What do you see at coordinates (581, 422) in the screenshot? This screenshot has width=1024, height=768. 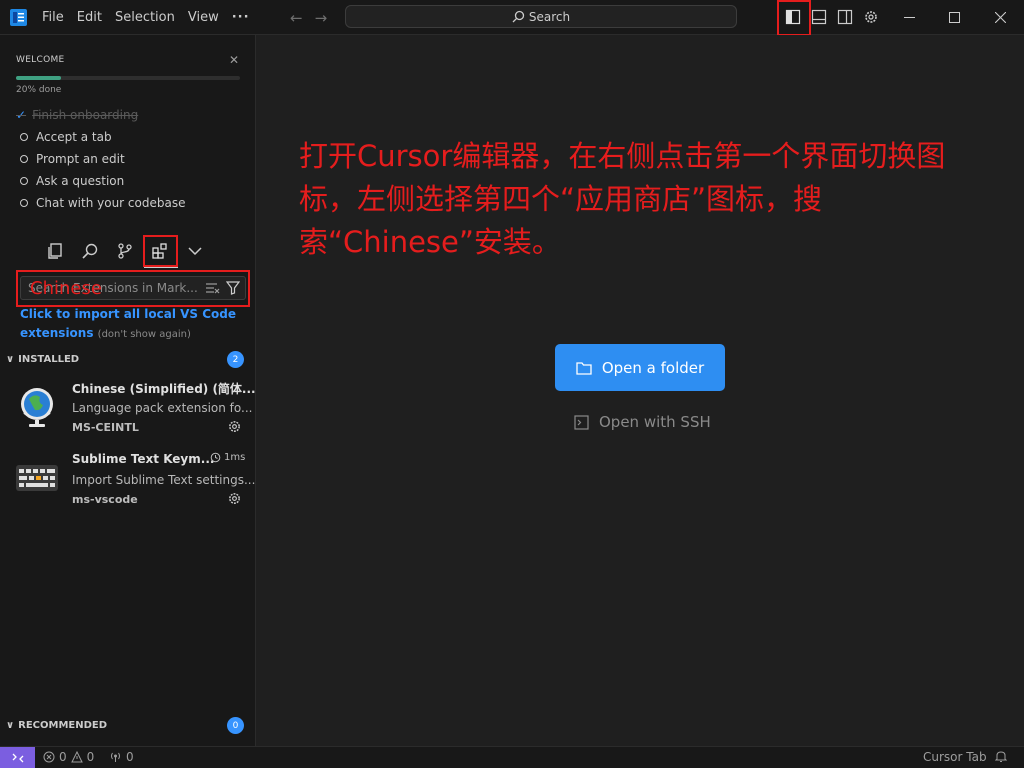 I see `terminal-icon` at bounding box center [581, 422].